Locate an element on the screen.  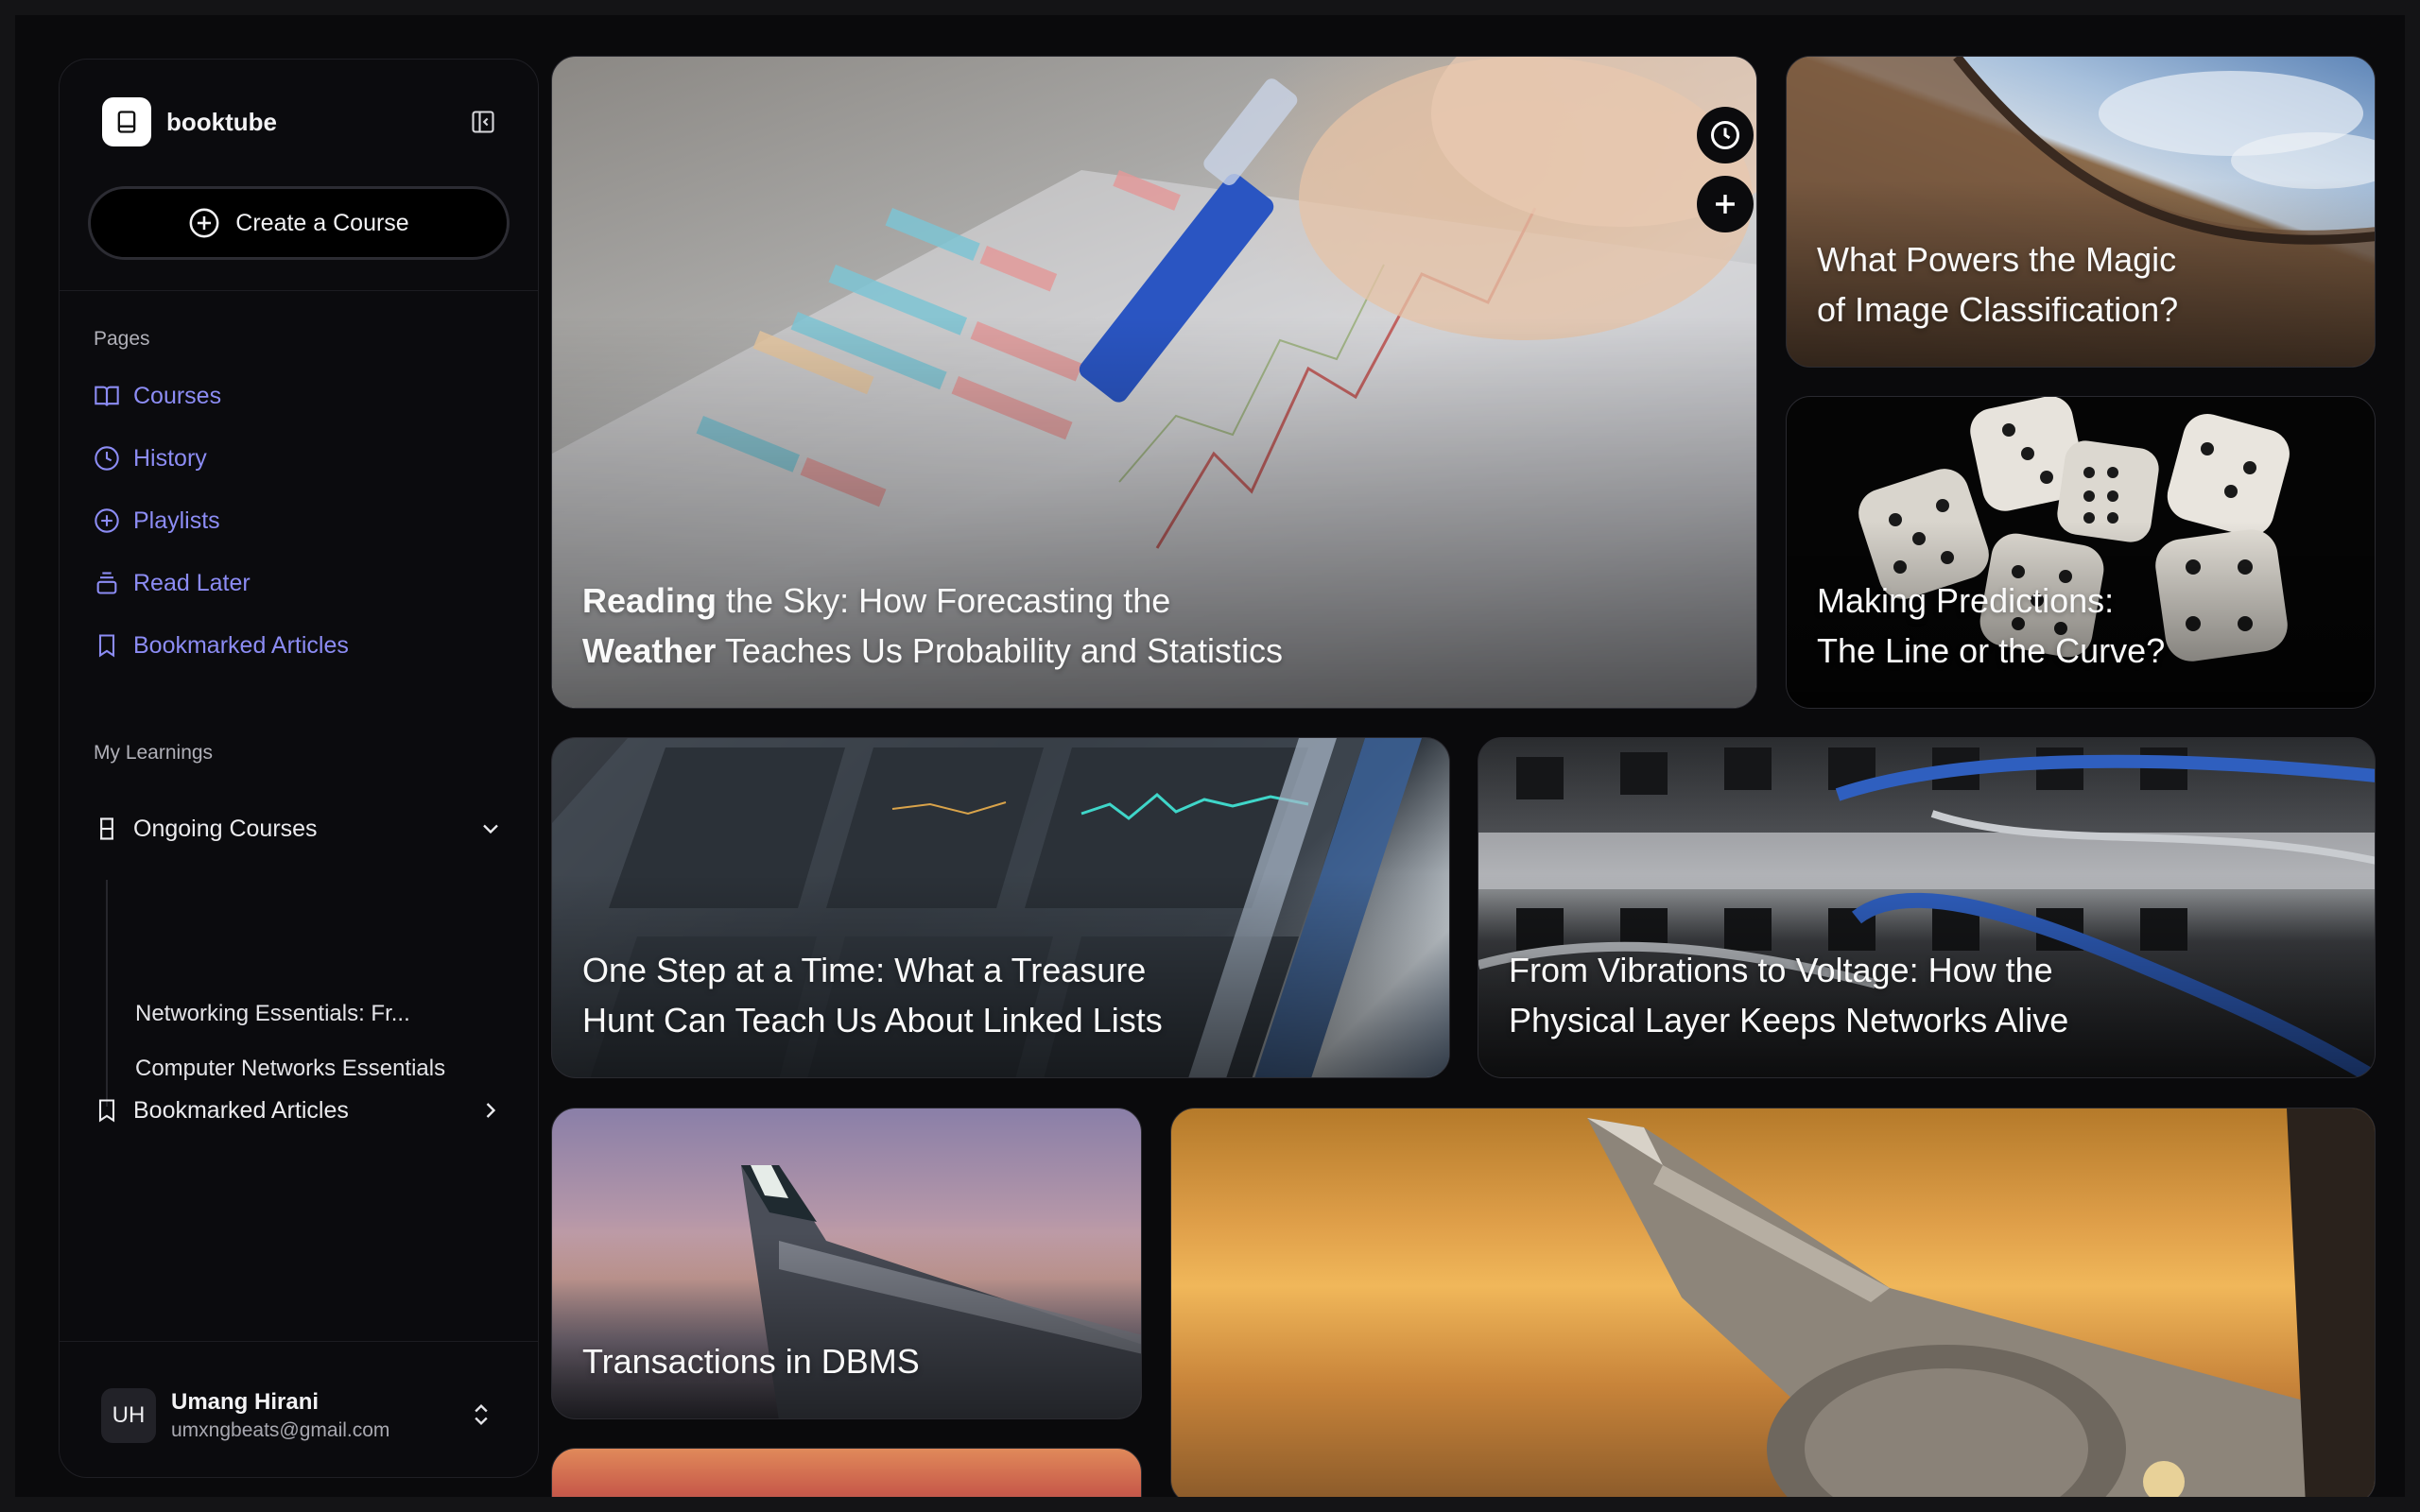
add-to-playlist-button is located at coordinates (1725, 204).